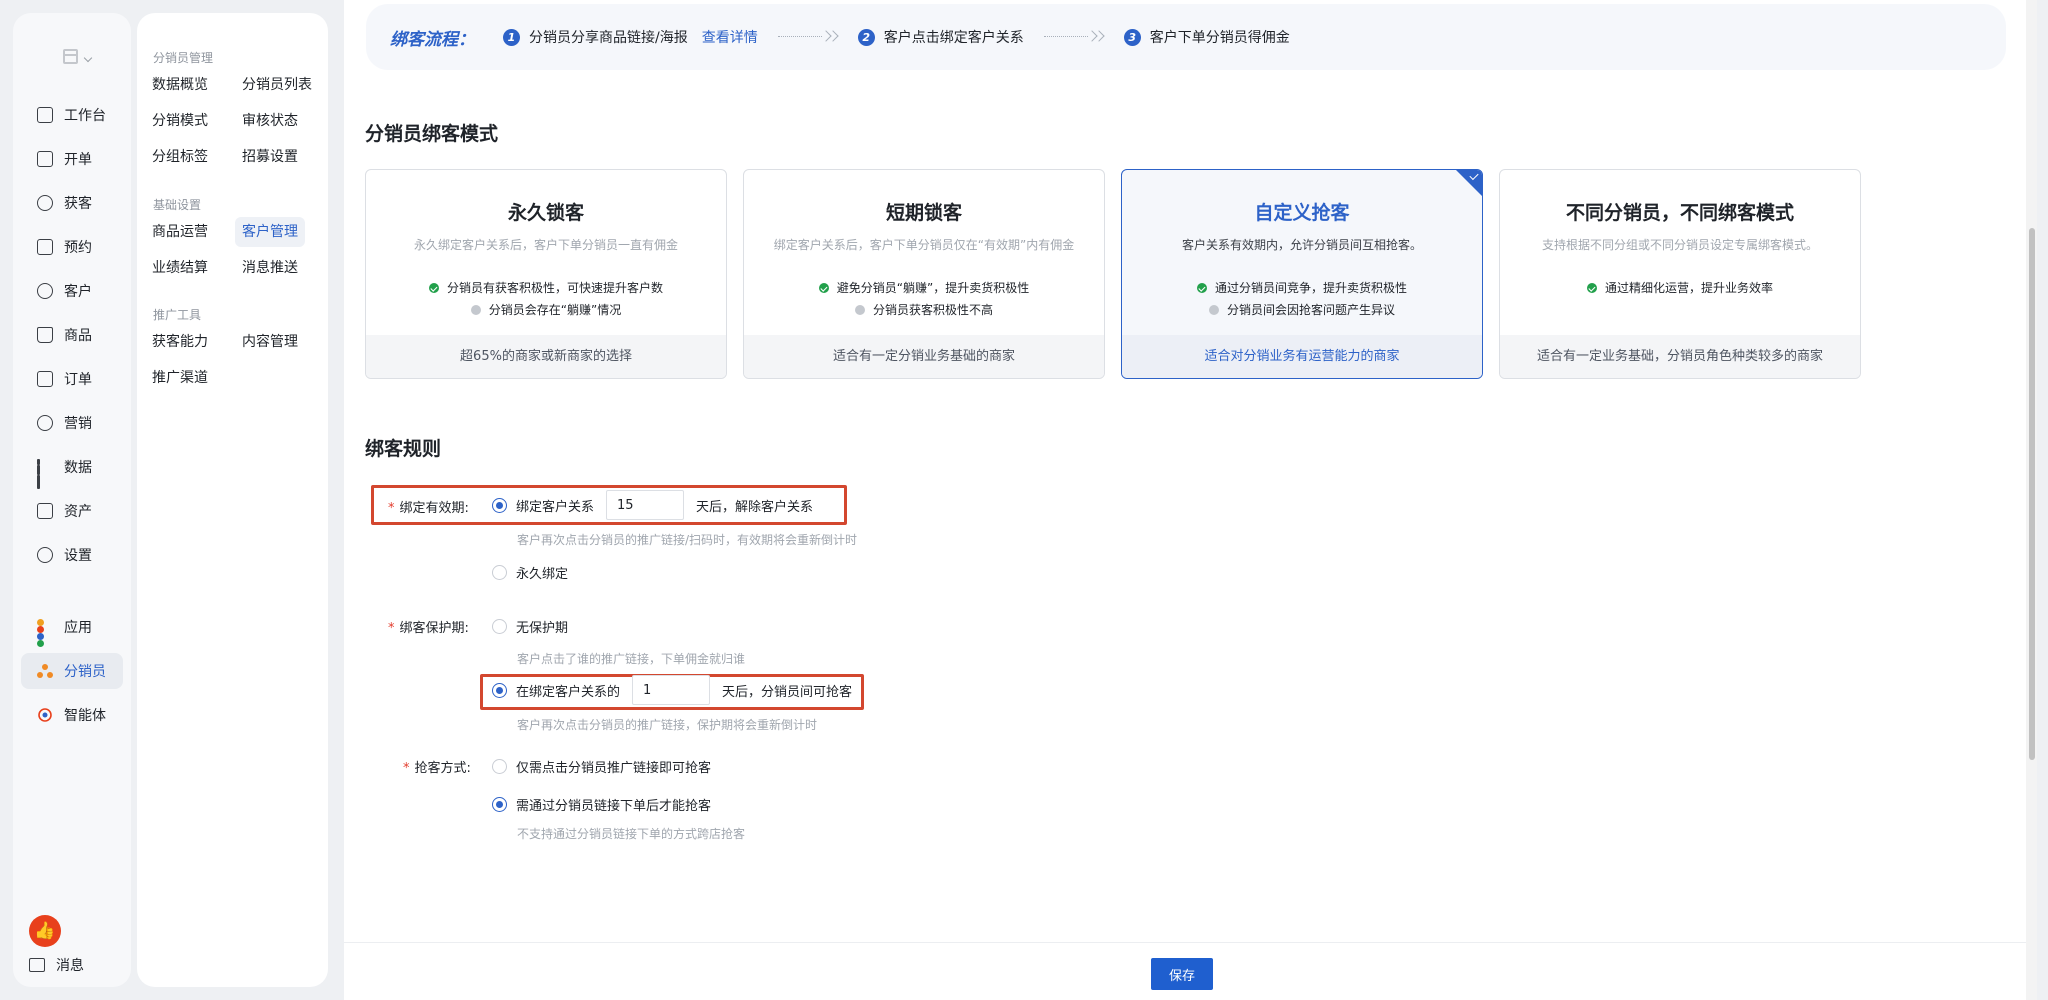  What do you see at coordinates (530, 572) in the screenshot?
I see `validity-option-permanent: 永久绑定` at bounding box center [530, 572].